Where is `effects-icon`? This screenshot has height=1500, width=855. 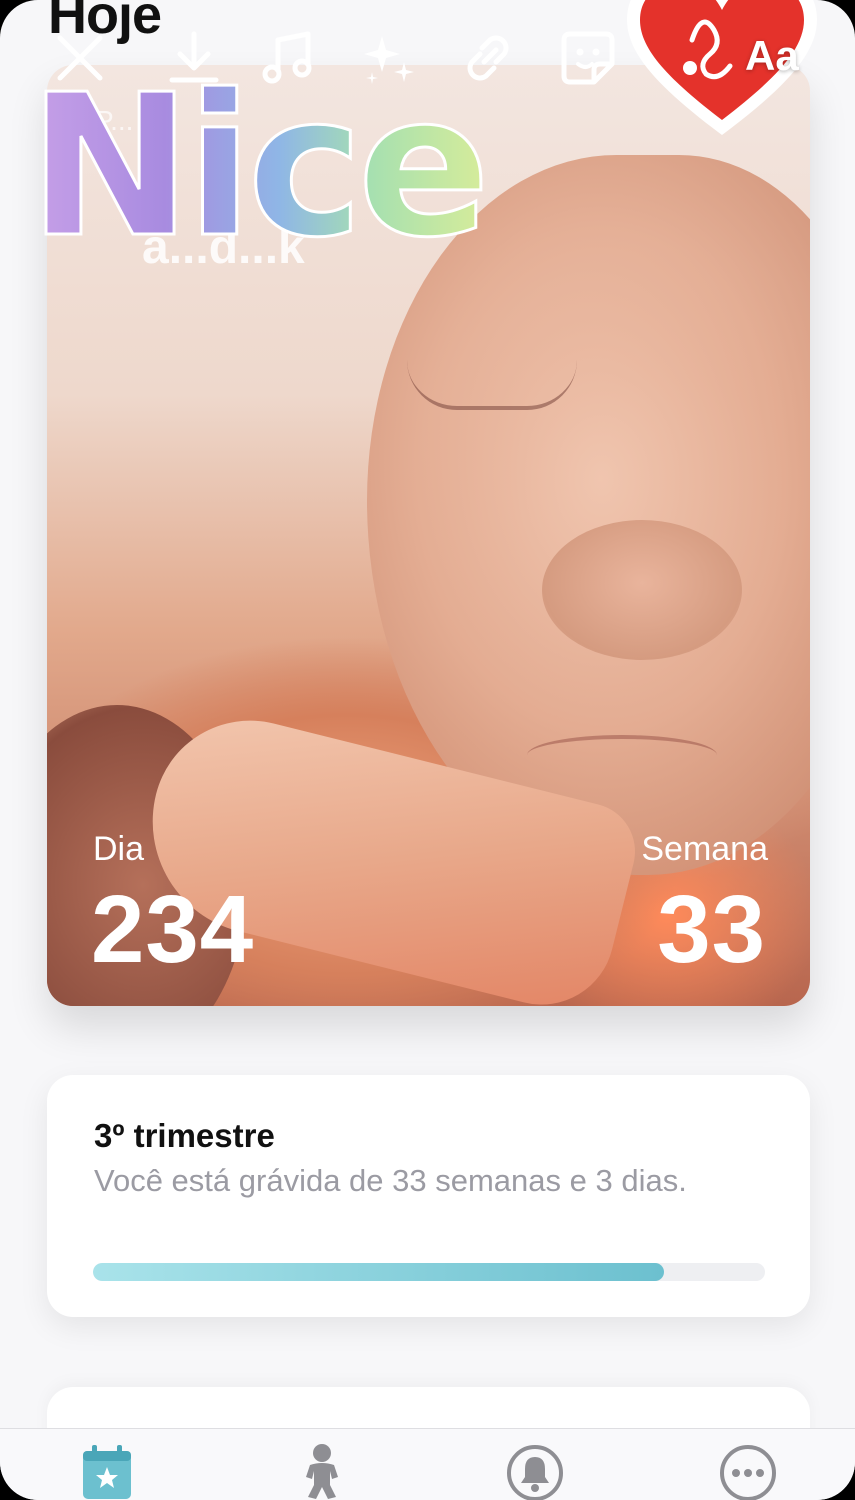 effects-icon is located at coordinates (389, 60).